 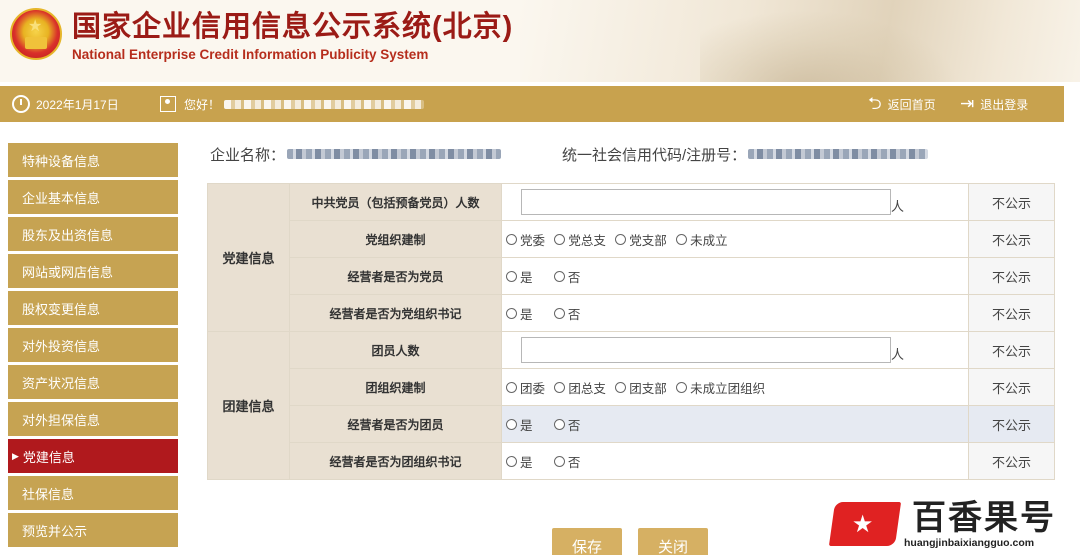 What do you see at coordinates (93, 271) in the screenshot?
I see `sidebar-item-websites: 网站或网店信息` at bounding box center [93, 271].